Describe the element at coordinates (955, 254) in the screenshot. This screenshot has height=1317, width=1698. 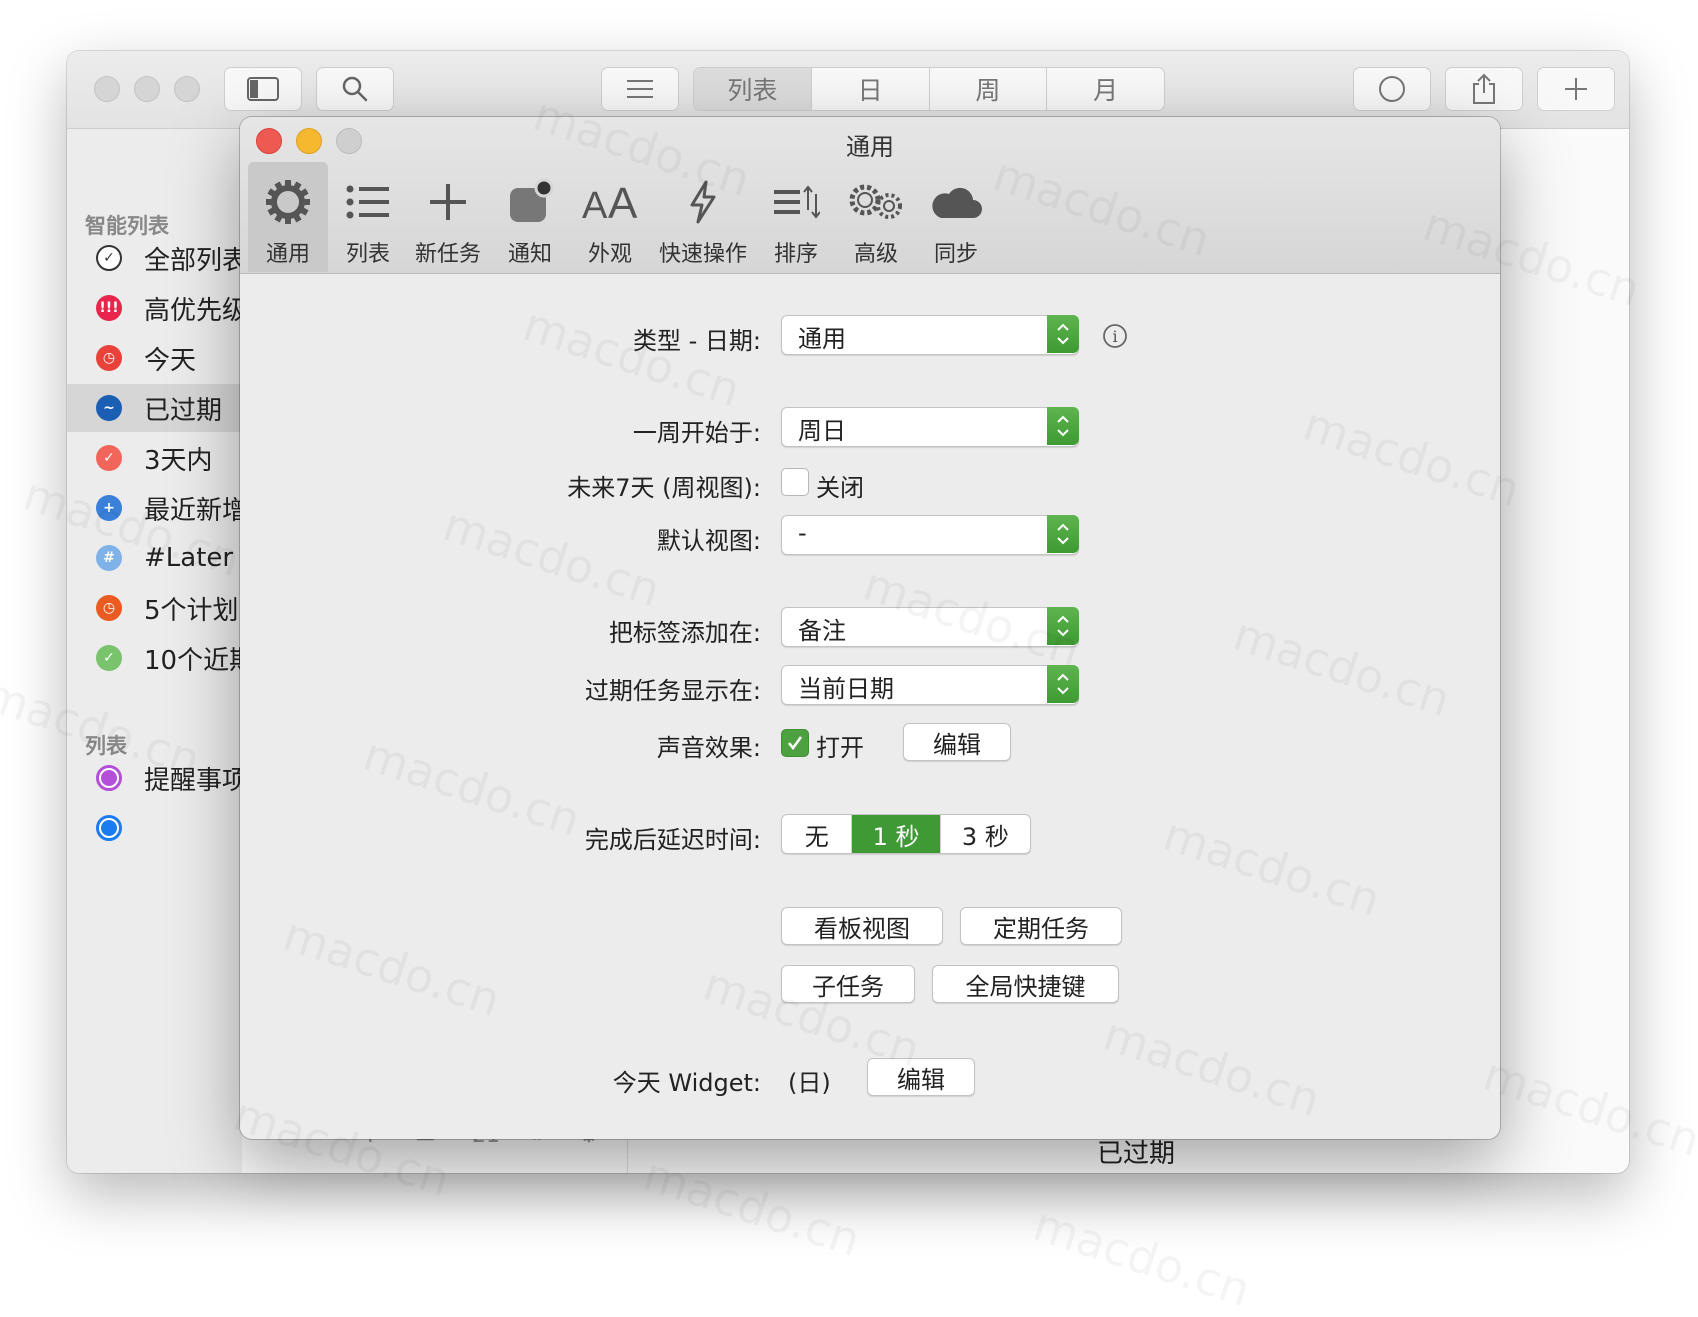
I see `tab-sync-label: 同步` at that location.